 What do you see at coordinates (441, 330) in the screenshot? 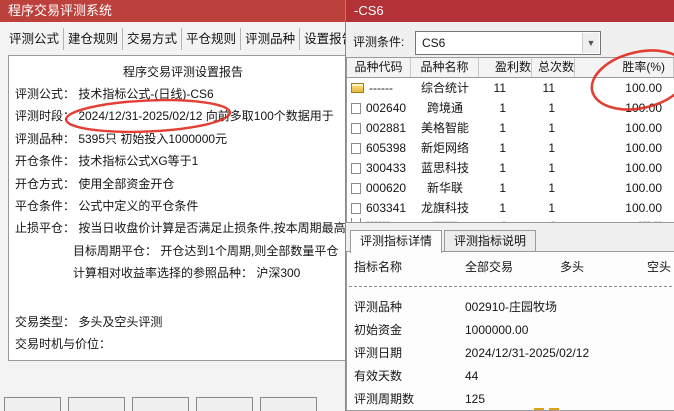
I see `detail-row-capital: 初始资金 1000000.00` at bounding box center [441, 330].